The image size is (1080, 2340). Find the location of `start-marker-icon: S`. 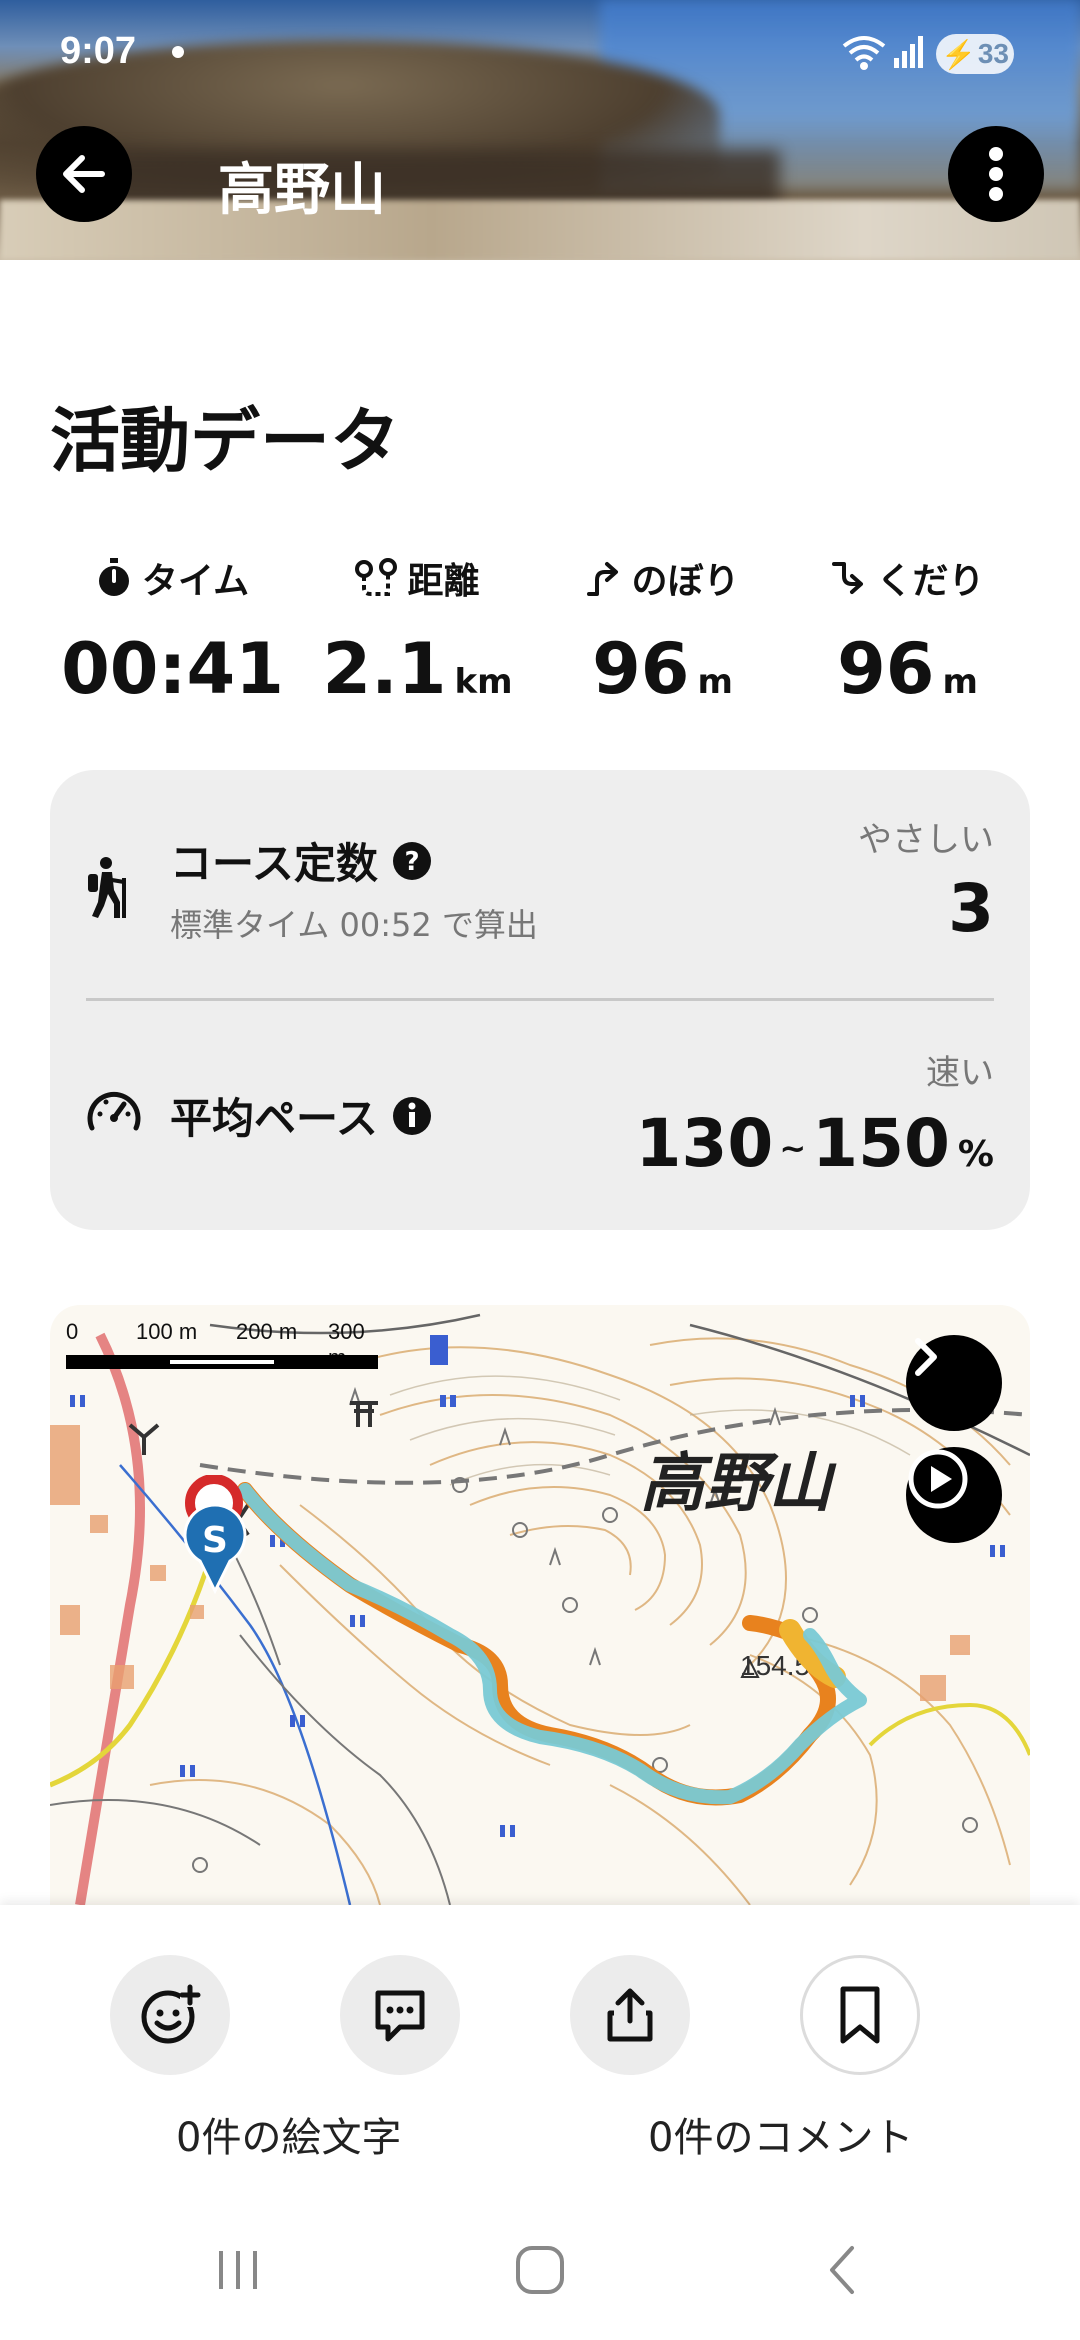

start-marker-icon: S is located at coordinates (215, 1550).